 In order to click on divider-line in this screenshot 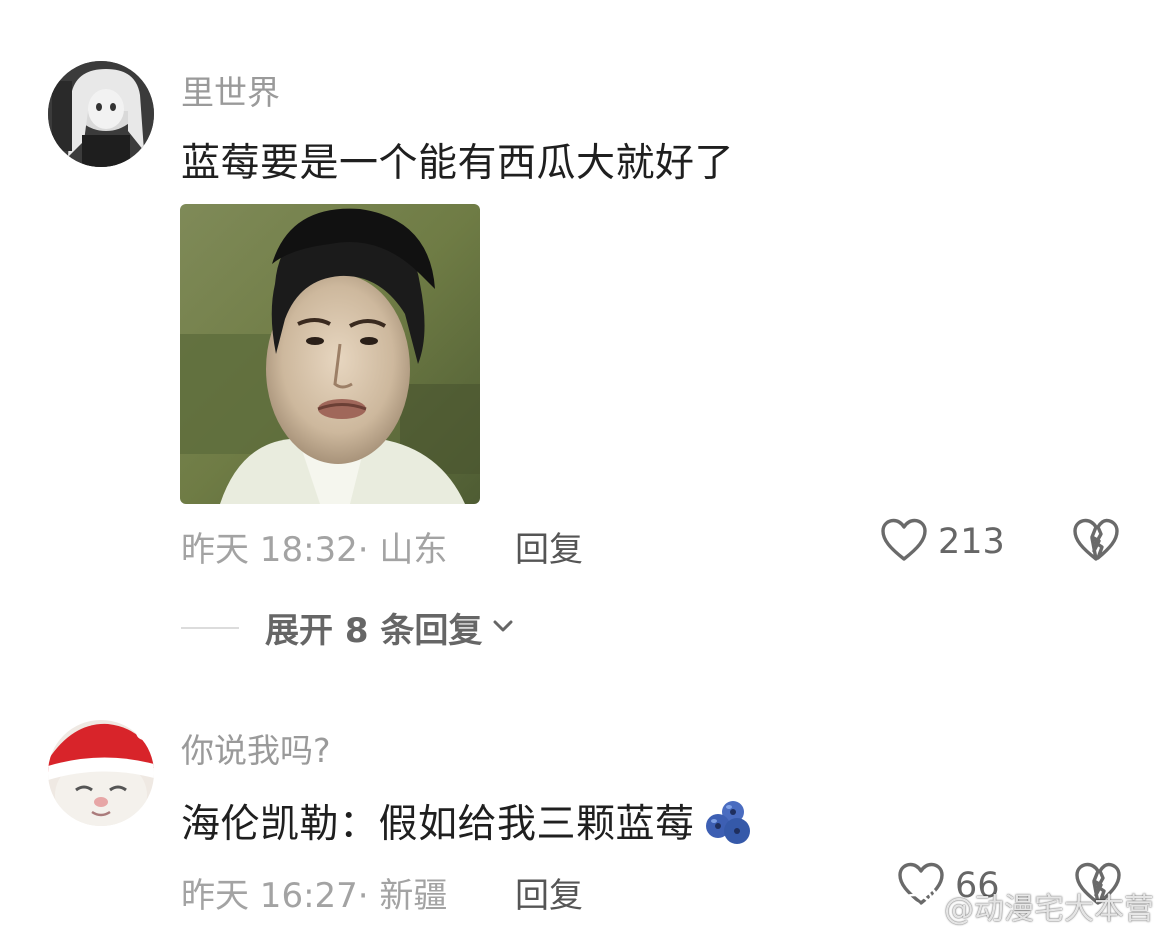, I will do `click(210, 627)`.